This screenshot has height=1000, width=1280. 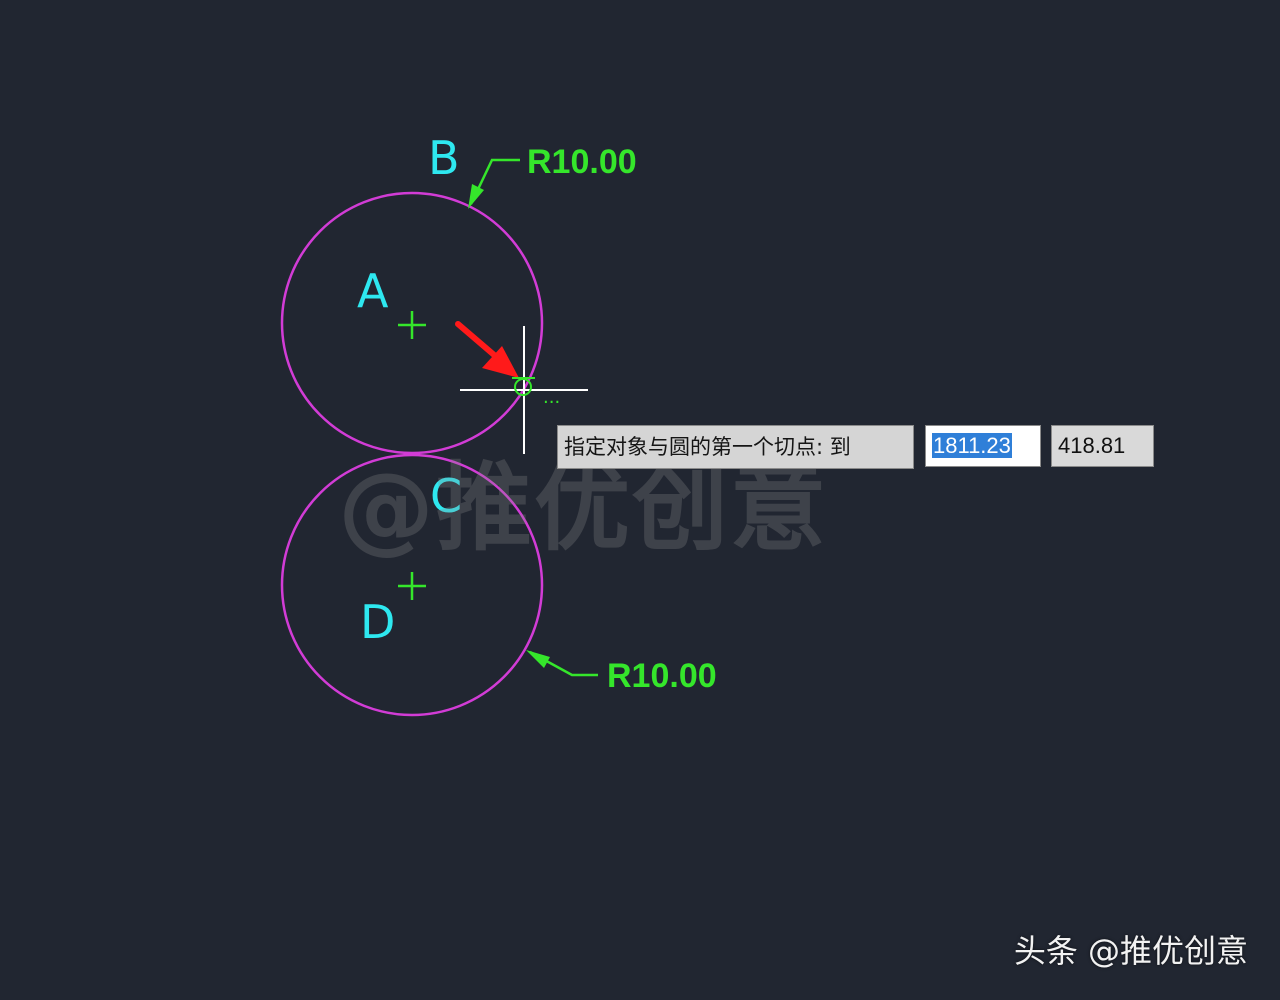 What do you see at coordinates (377, 622) in the screenshot?
I see `label-d: D` at bounding box center [377, 622].